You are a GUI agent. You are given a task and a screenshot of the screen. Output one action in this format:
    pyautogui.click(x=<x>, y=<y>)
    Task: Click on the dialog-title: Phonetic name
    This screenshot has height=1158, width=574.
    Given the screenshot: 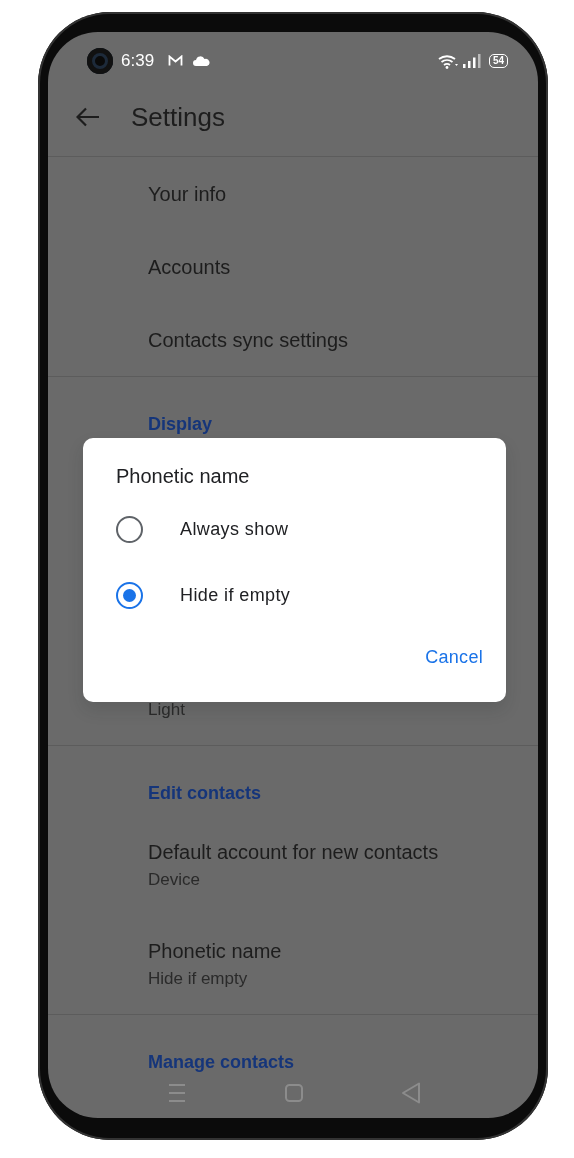 What is the action you would take?
    pyautogui.click(x=183, y=476)
    